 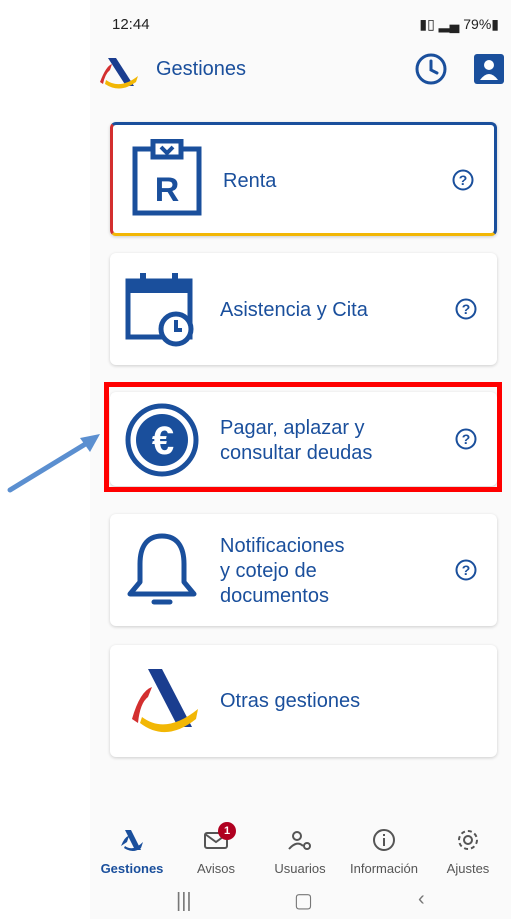 I want to click on page-title: Gestiones, so click(x=201, y=69).